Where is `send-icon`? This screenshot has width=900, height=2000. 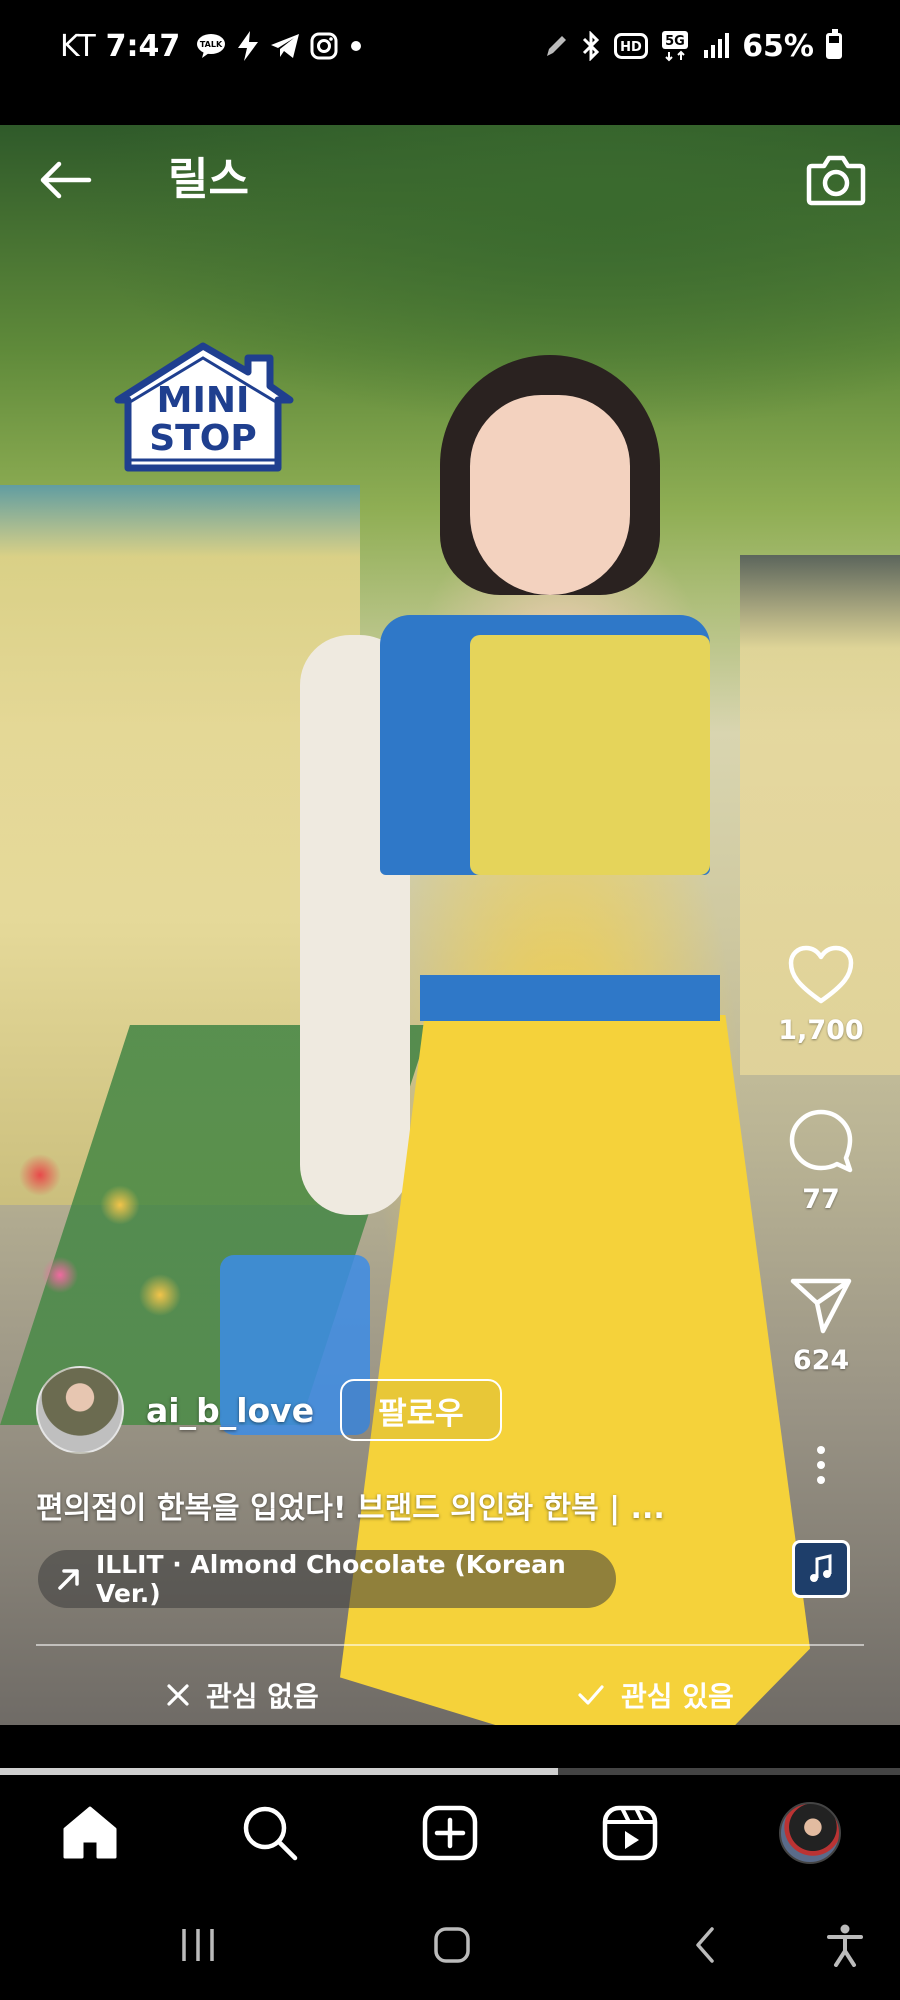
send-icon is located at coordinates (821, 1306).